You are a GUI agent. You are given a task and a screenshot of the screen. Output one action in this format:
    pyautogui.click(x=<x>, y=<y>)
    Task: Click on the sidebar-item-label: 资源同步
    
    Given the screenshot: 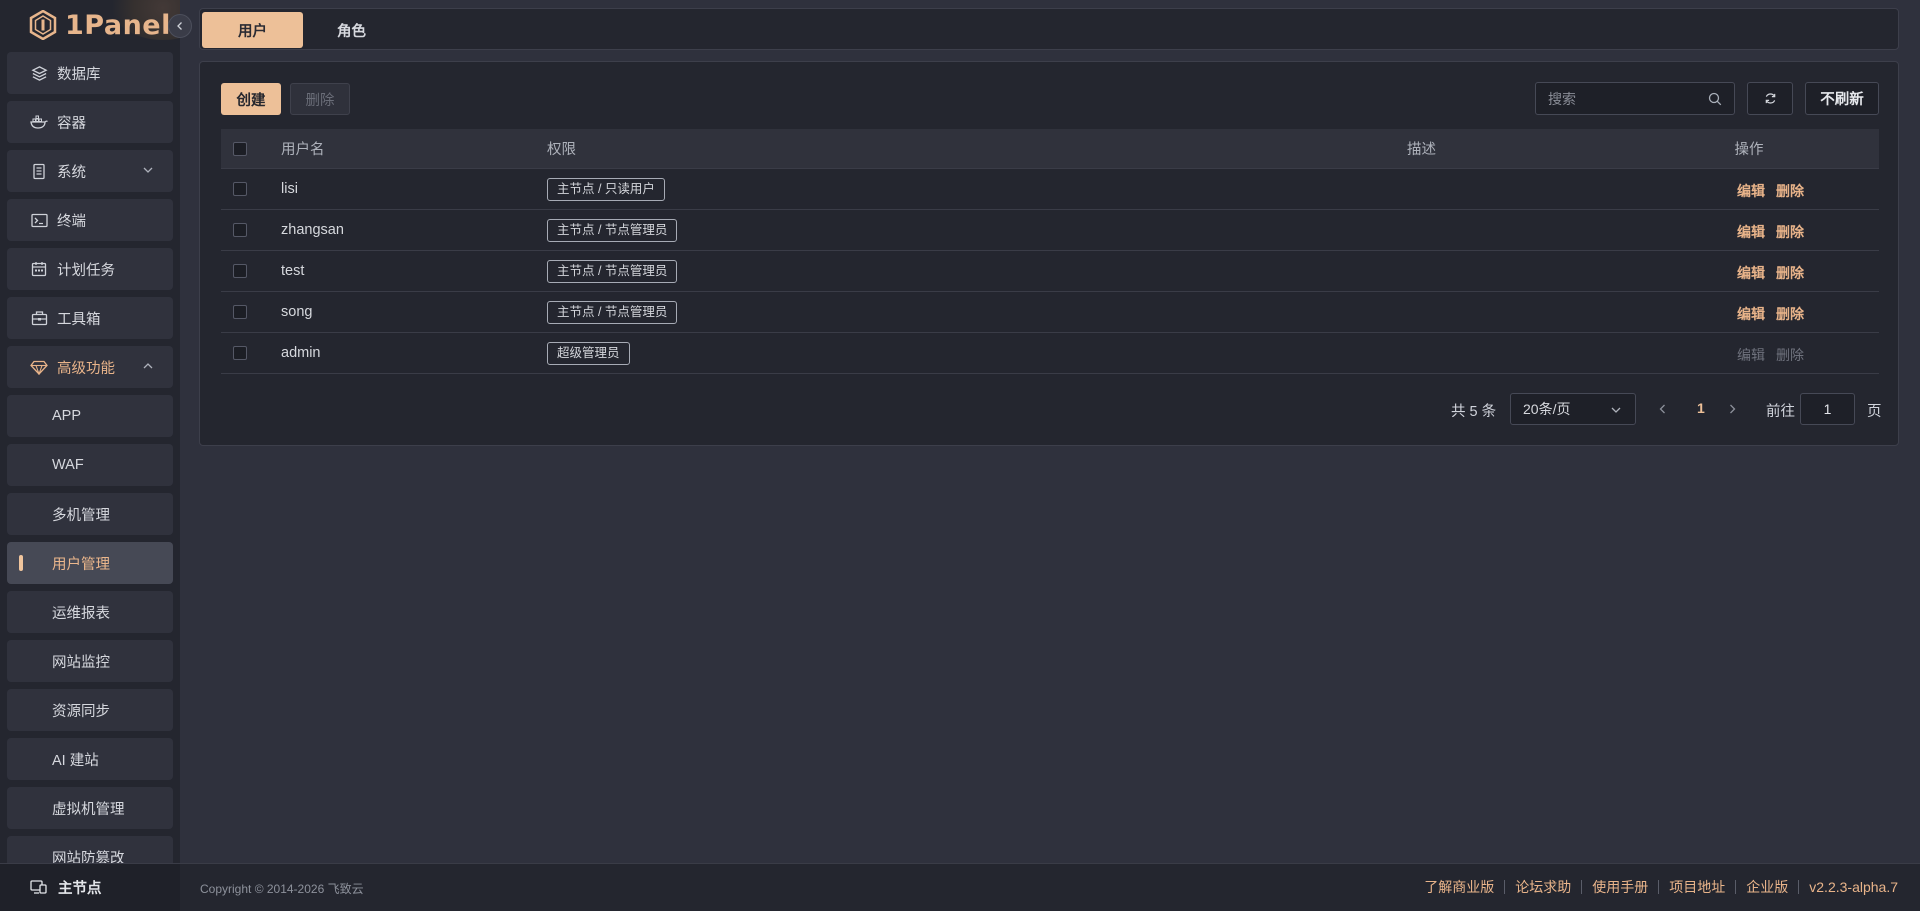 What is the action you would take?
    pyautogui.click(x=81, y=711)
    